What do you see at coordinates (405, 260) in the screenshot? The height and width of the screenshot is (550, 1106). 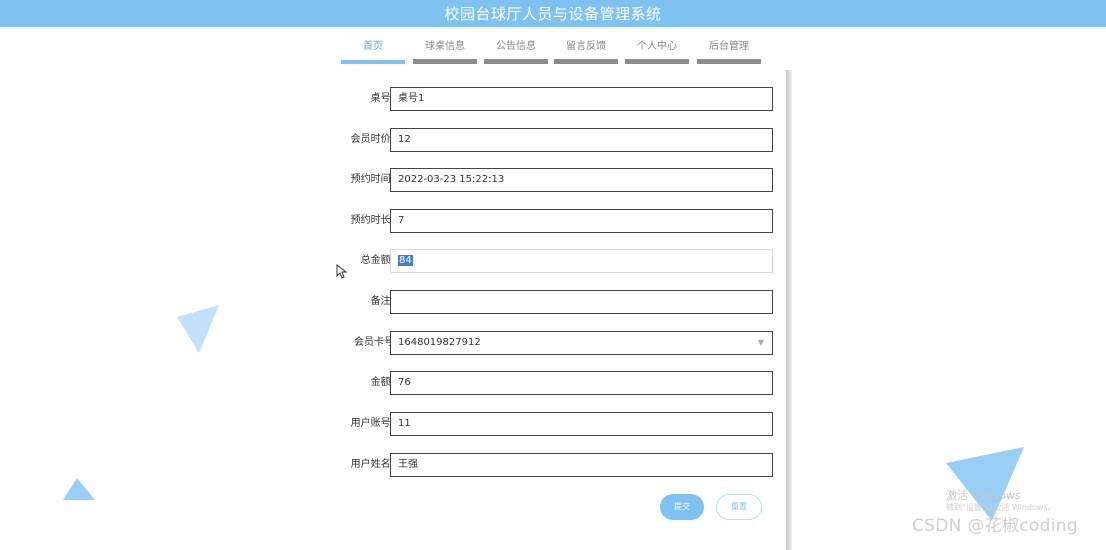 I see `total-amount-selected-text: 84` at bounding box center [405, 260].